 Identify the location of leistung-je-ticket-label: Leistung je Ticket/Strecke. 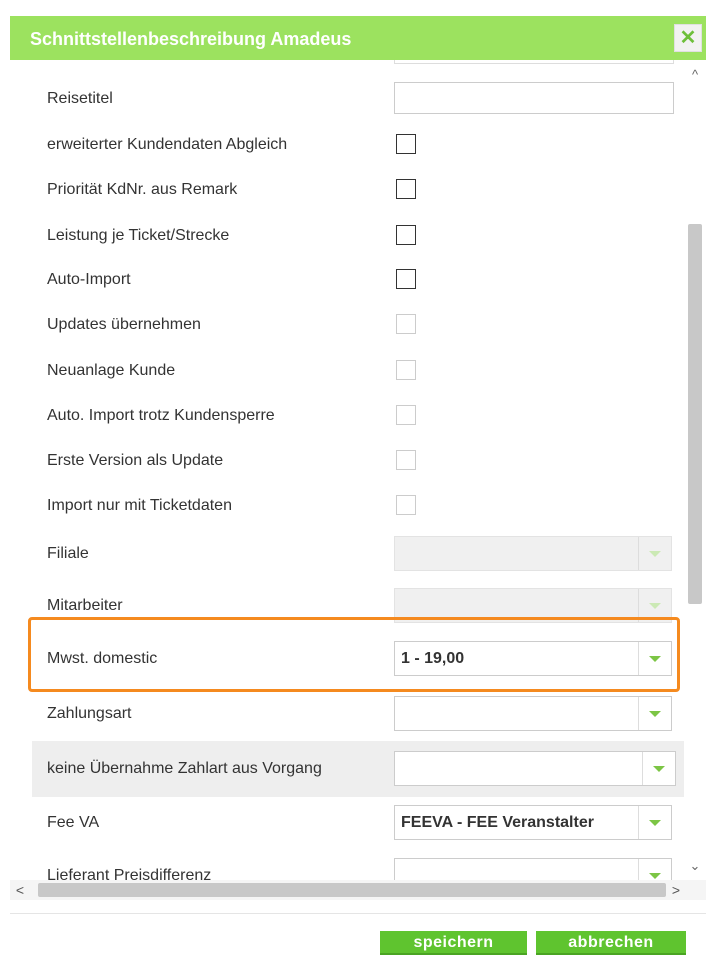
(138, 235).